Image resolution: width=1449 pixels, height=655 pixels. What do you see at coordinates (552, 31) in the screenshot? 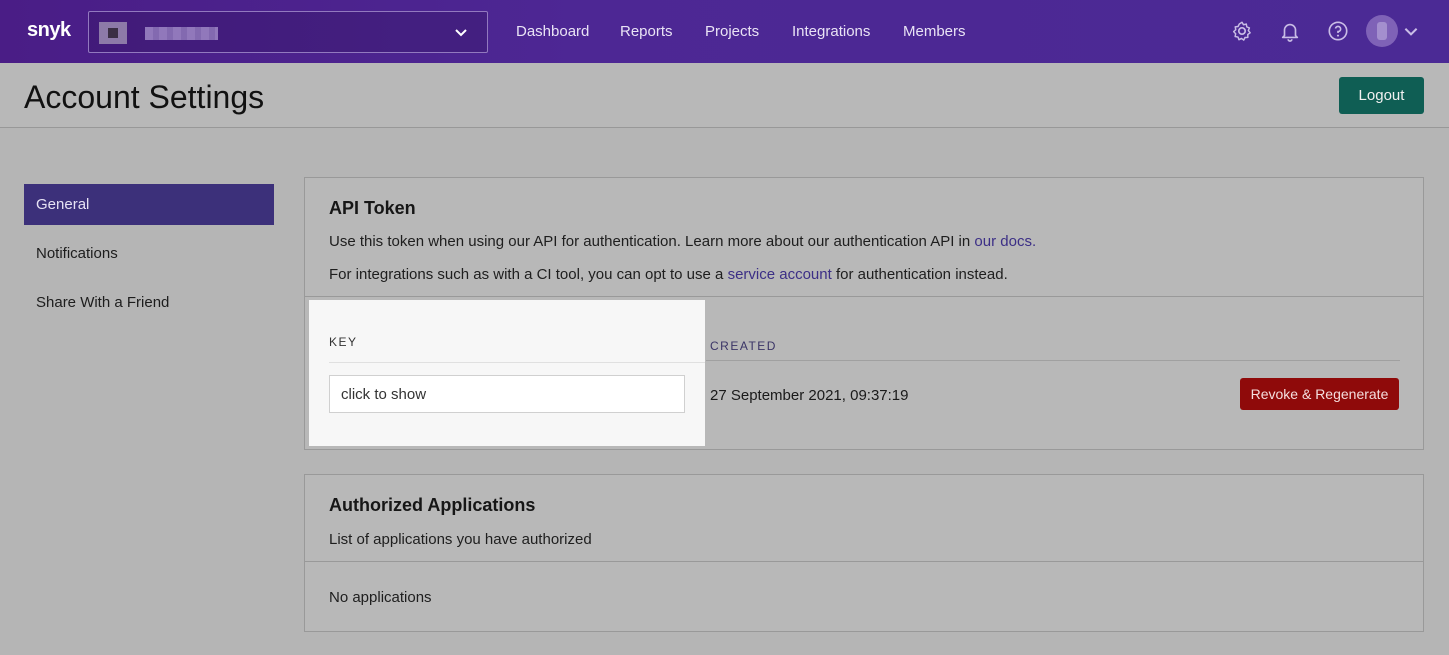
I see `nav-dashboard: Dashboard` at bounding box center [552, 31].